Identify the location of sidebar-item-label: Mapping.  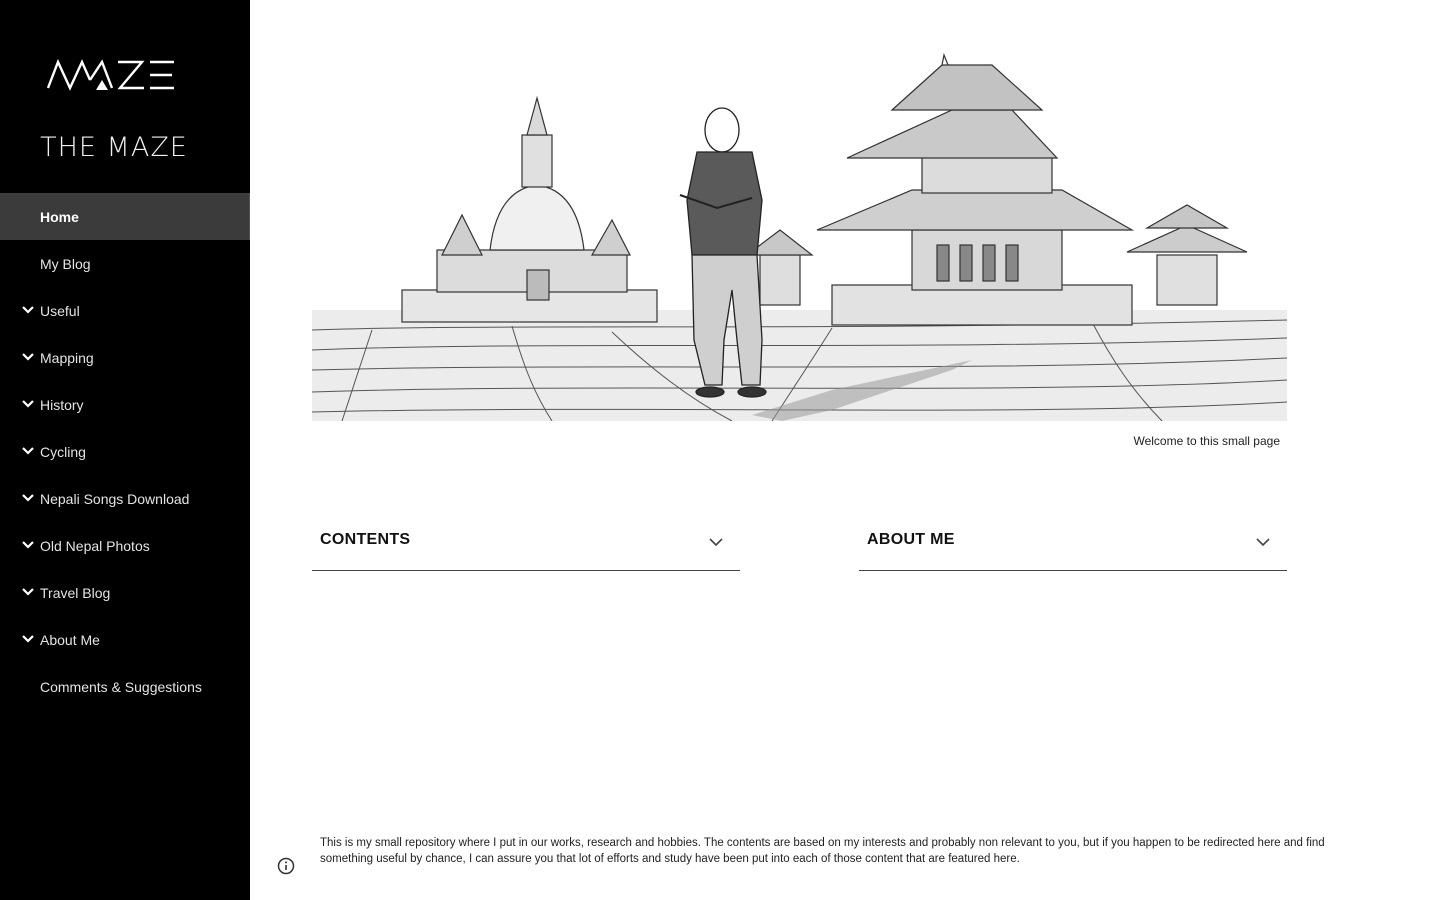
(67, 357).